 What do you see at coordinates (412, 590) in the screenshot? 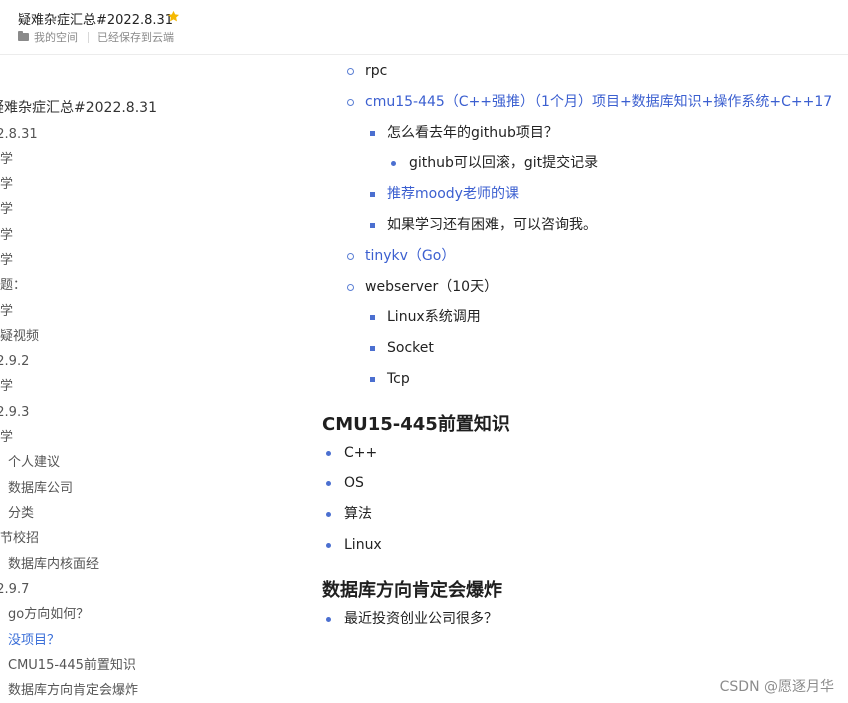
I see `section-heading: 数据库方向肯定会爆炸` at bounding box center [412, 590].